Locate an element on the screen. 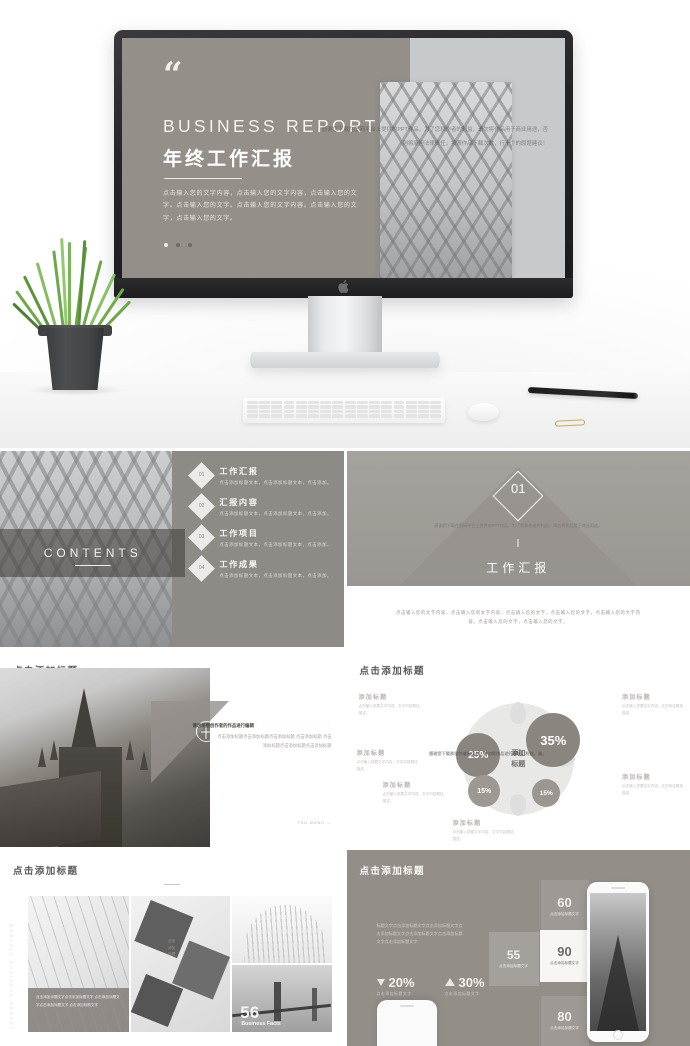 This screenshot has width=690, height=1046. lattice-ceiling-photo is located at coordinates (446, 180).